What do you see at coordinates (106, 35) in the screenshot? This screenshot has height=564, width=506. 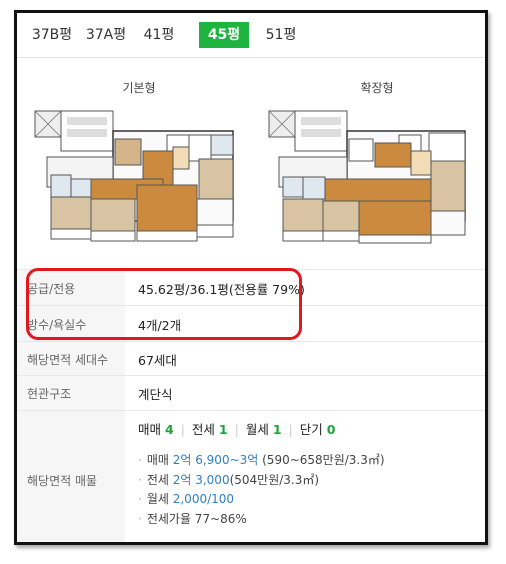 I see `tab-37a: 37A평` at bounding box center [106, 35].